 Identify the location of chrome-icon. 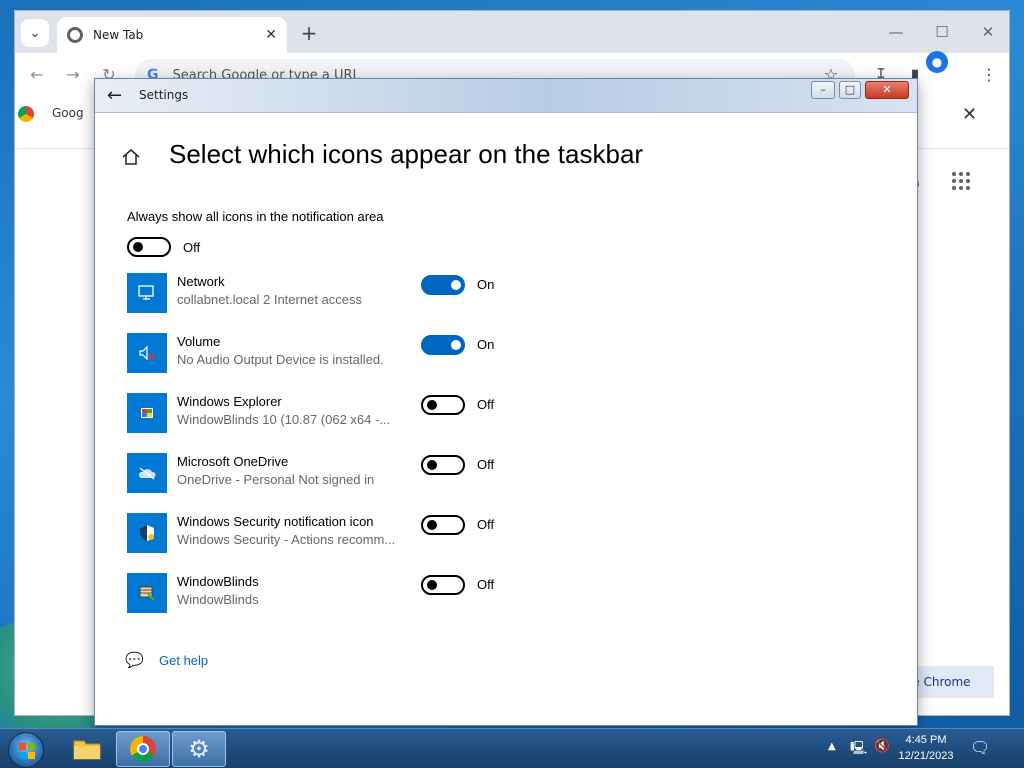
(143, 749).